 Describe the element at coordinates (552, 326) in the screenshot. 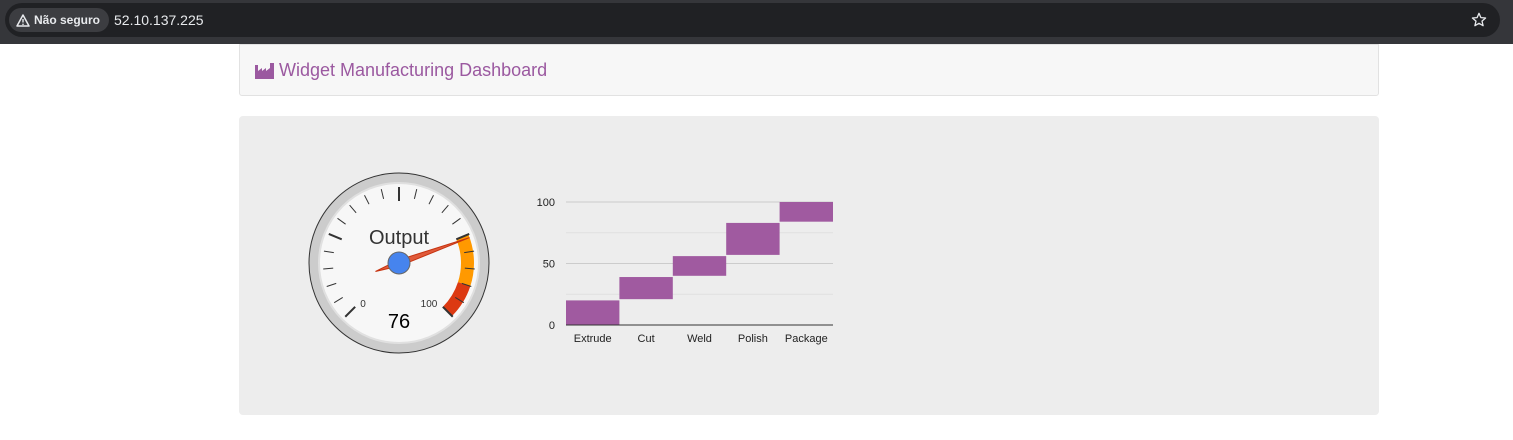

I see `y-tick-label: 0` at that location.